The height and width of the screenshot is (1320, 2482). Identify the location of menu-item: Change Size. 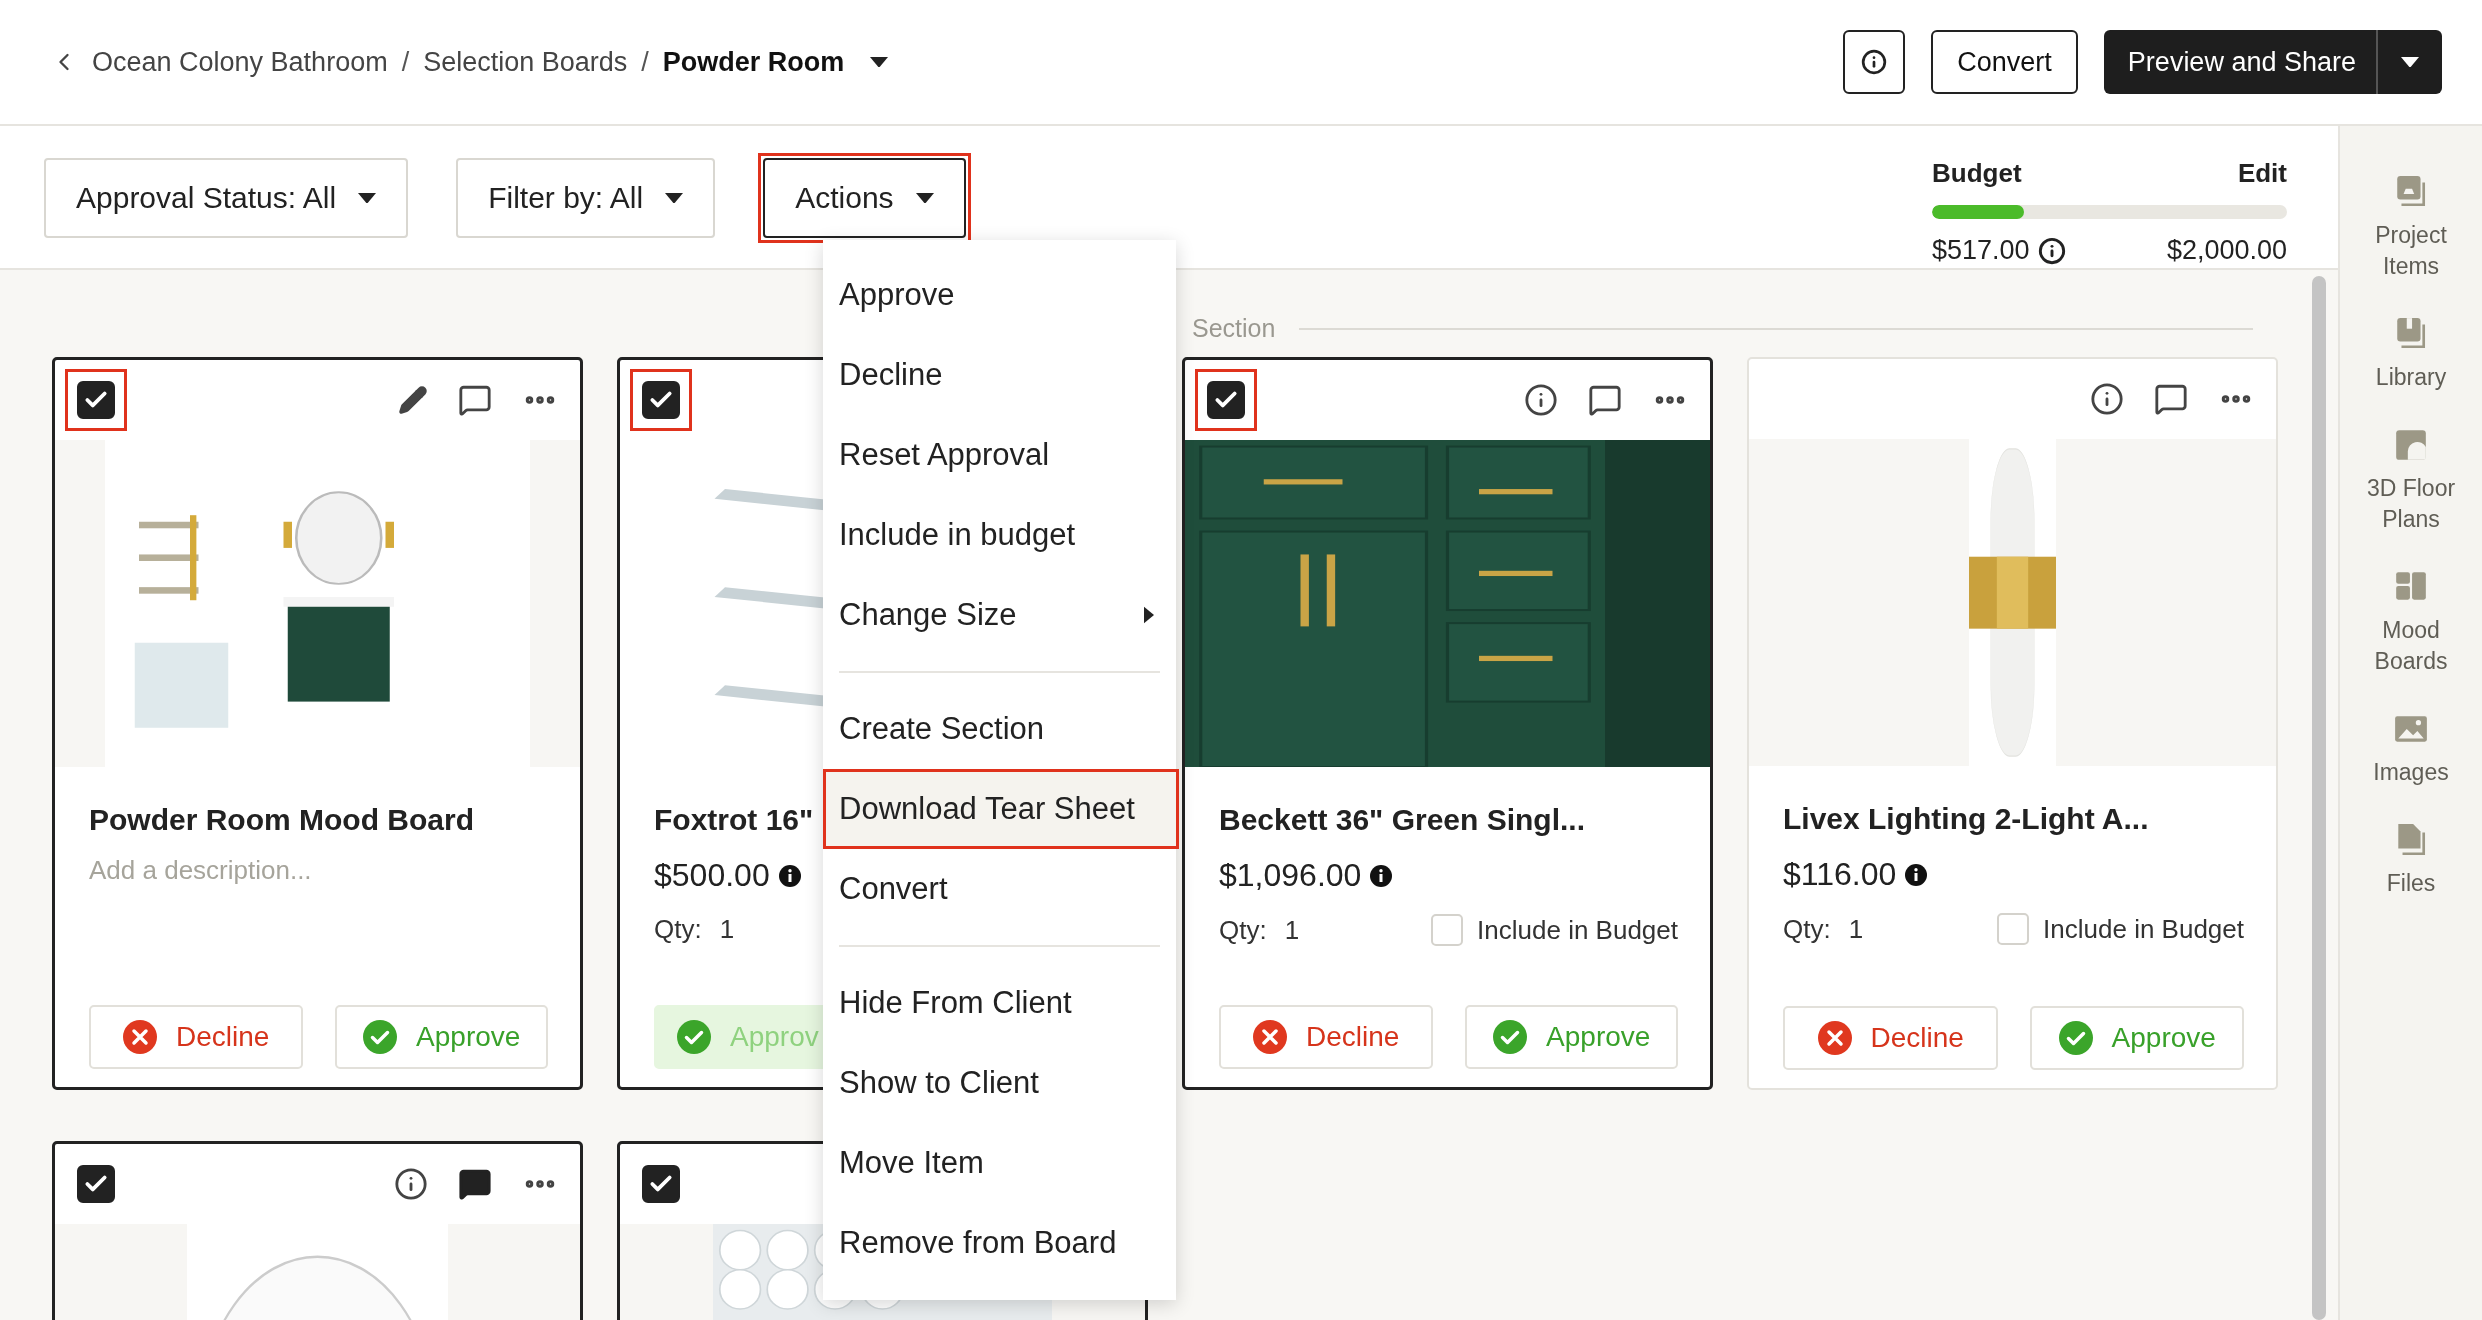
(999, 615).